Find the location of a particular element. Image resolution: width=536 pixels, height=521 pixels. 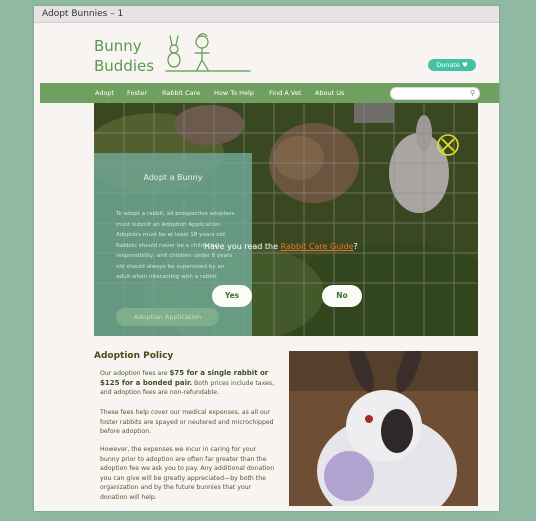

nav-about-us: About Us is located at coordinates (329, 93).